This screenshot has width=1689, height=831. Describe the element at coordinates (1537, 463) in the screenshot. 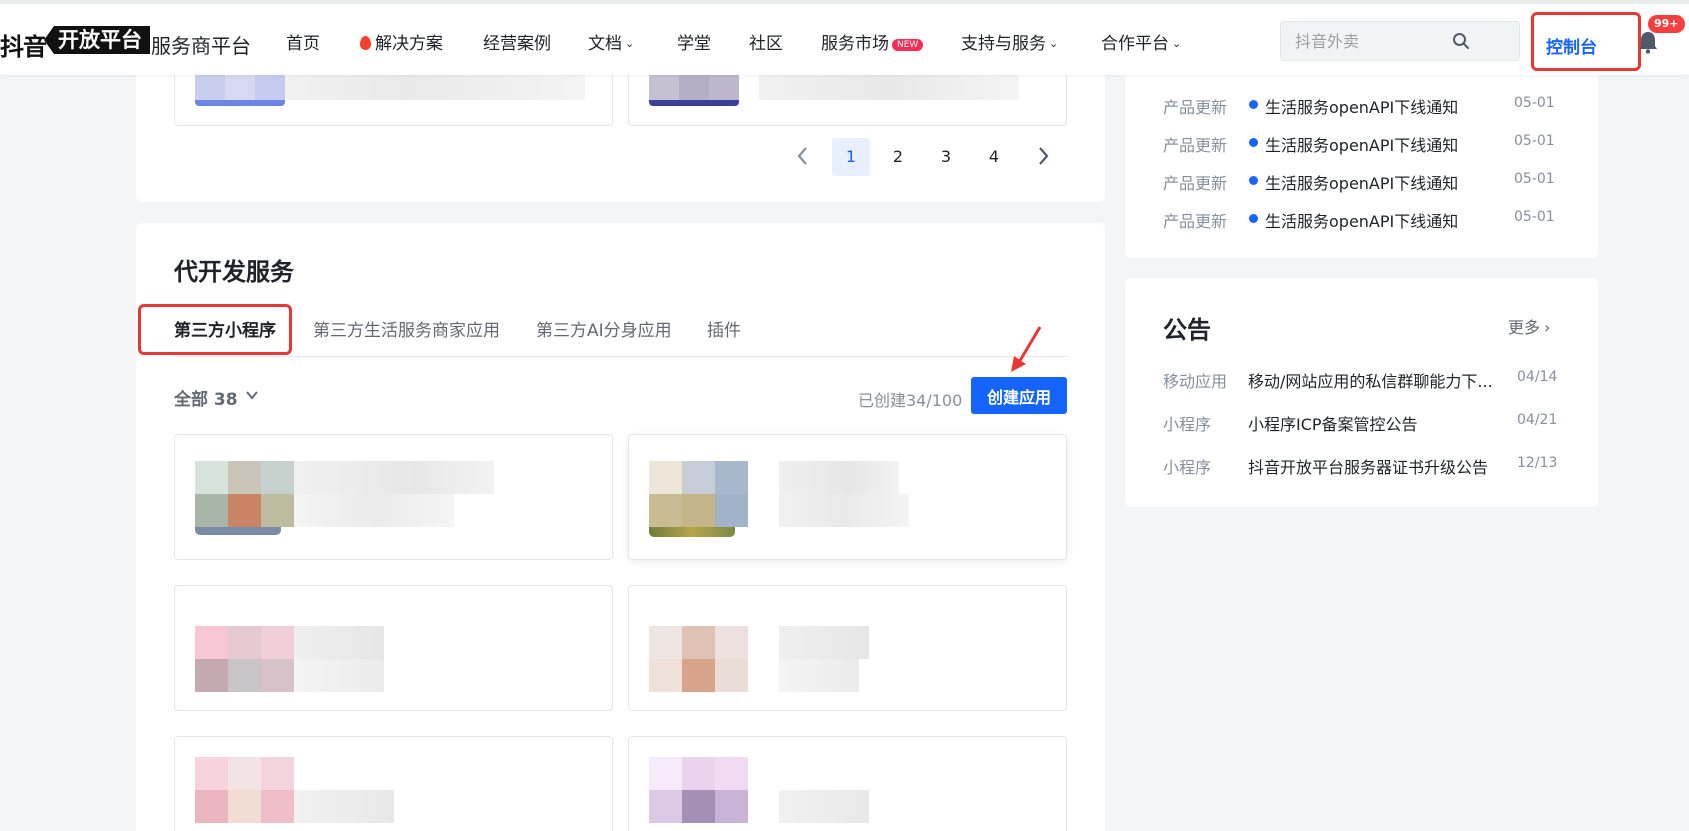

I see `announcement-date: 12/13` at that location.